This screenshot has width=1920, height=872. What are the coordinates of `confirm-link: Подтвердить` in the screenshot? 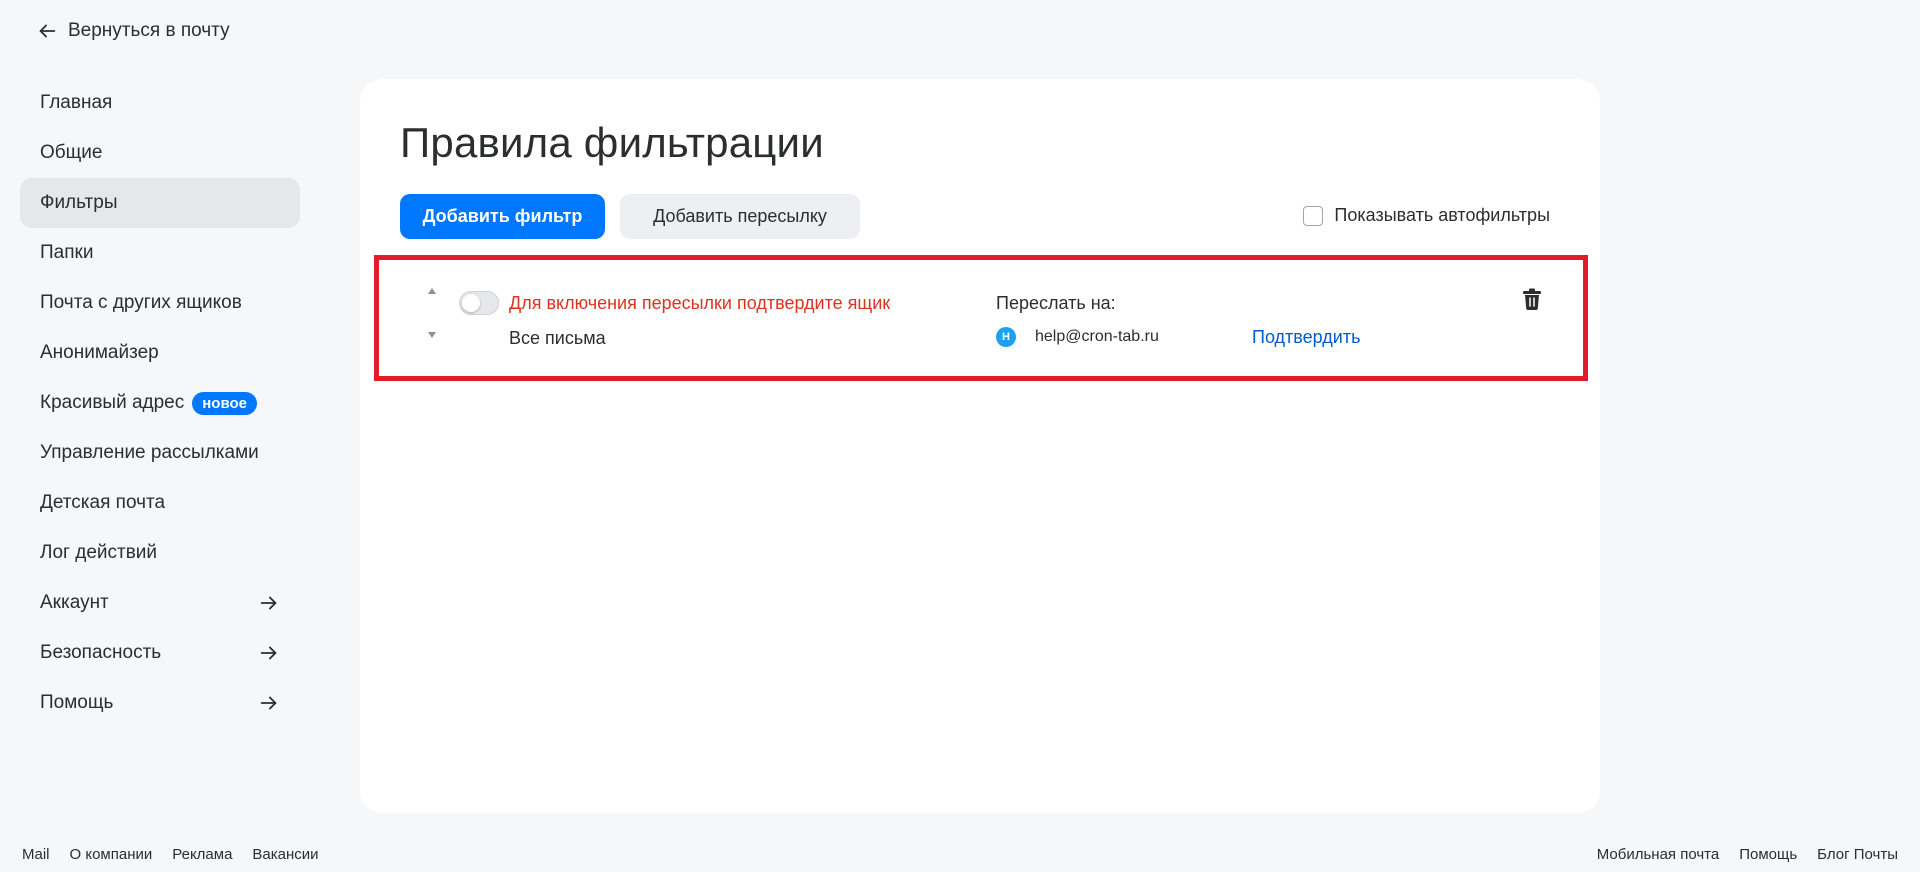 It's located at (1306, 337).